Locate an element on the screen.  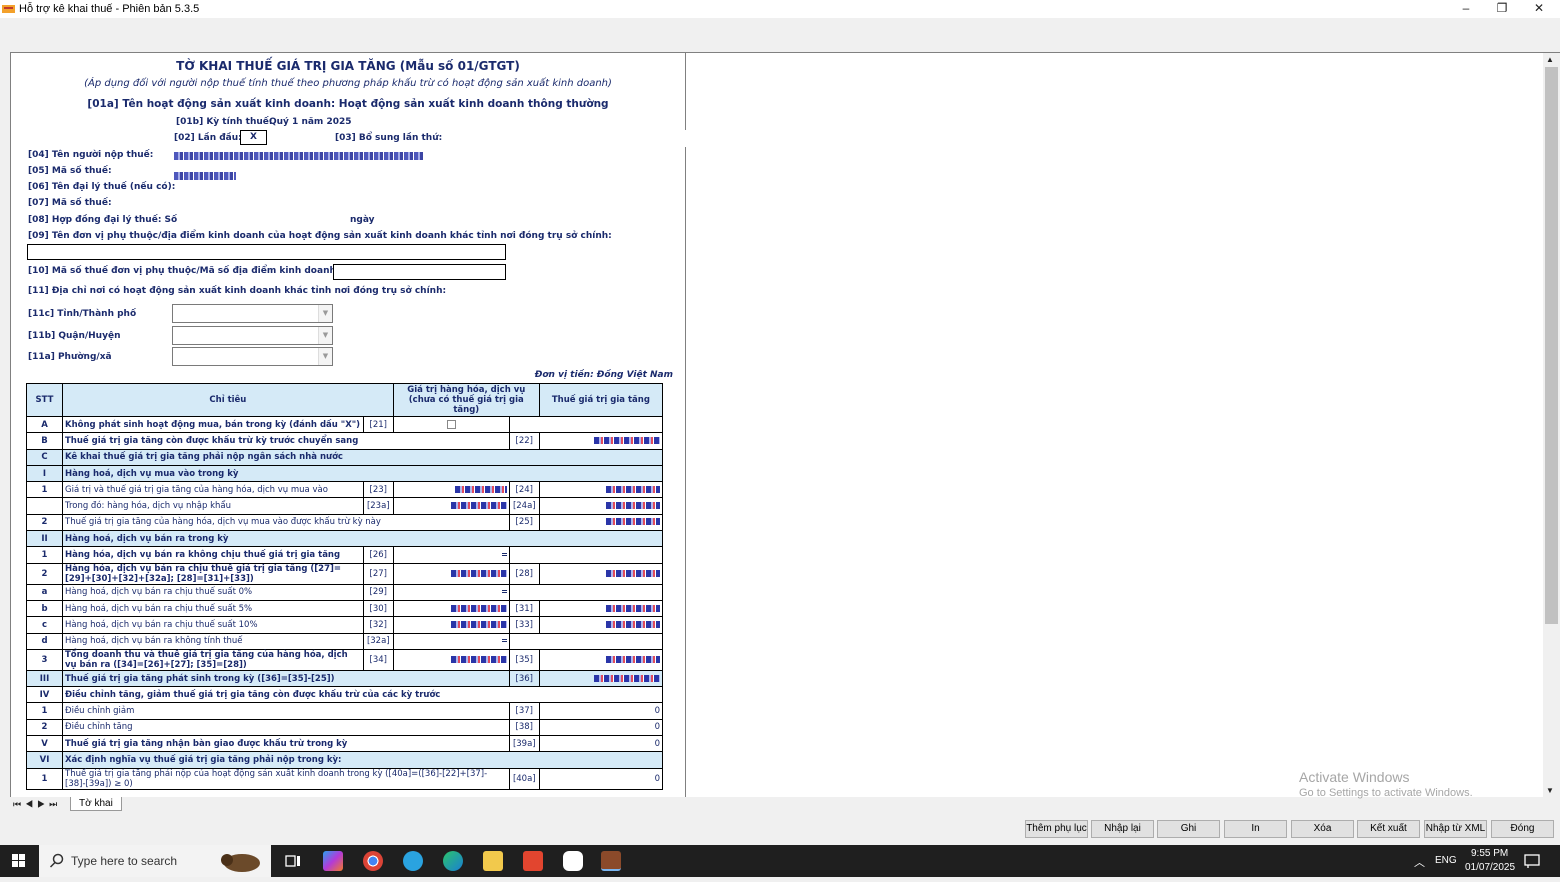
print-button: In is located at coordinates (1255, 829).